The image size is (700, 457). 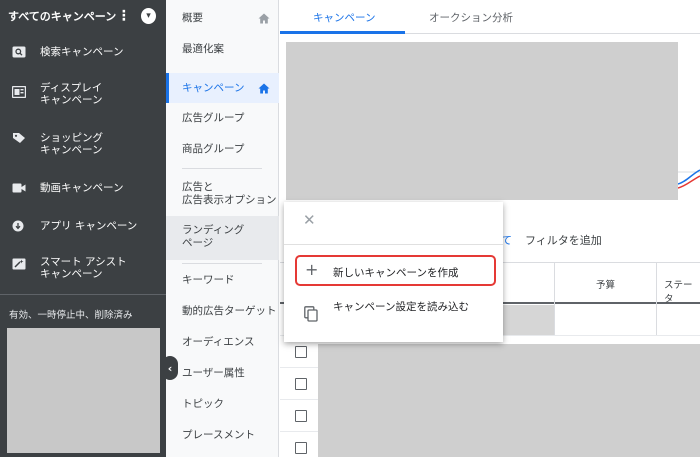 What do you see at coordinates (222, 280) in the screenshot?
I see `menu-item-keywords: キーワード` at bounding box center [222, 280].